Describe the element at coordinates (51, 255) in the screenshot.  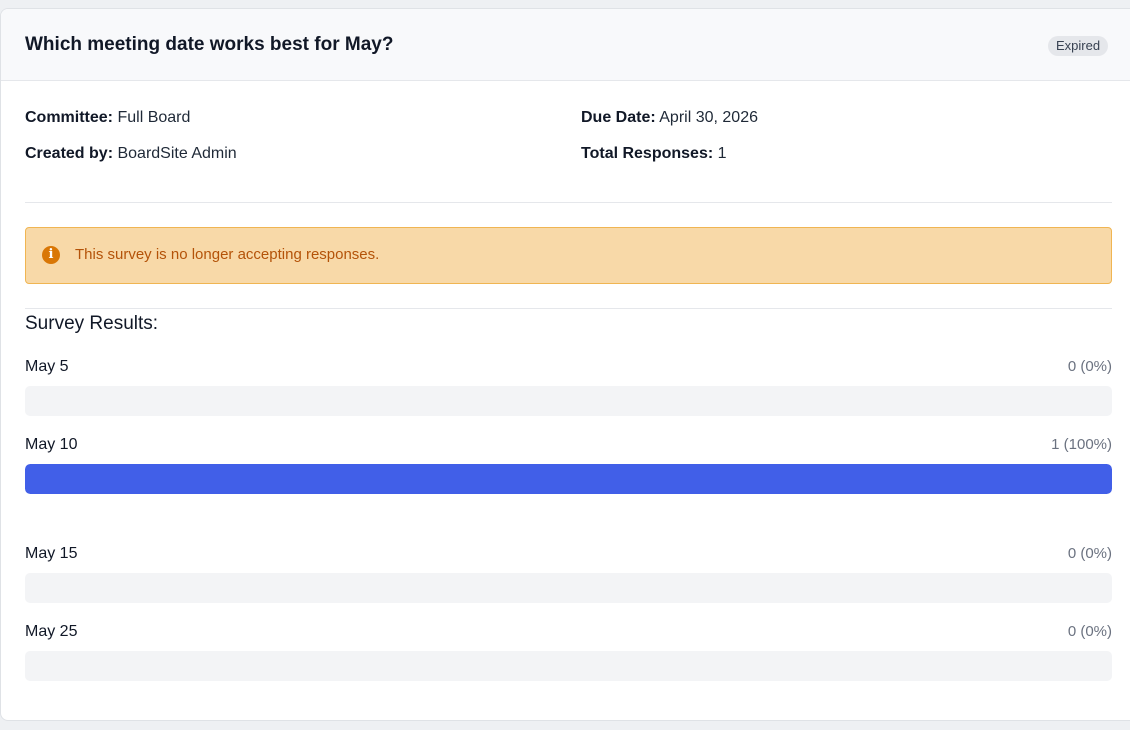
I see `info-icon: i` at that location.